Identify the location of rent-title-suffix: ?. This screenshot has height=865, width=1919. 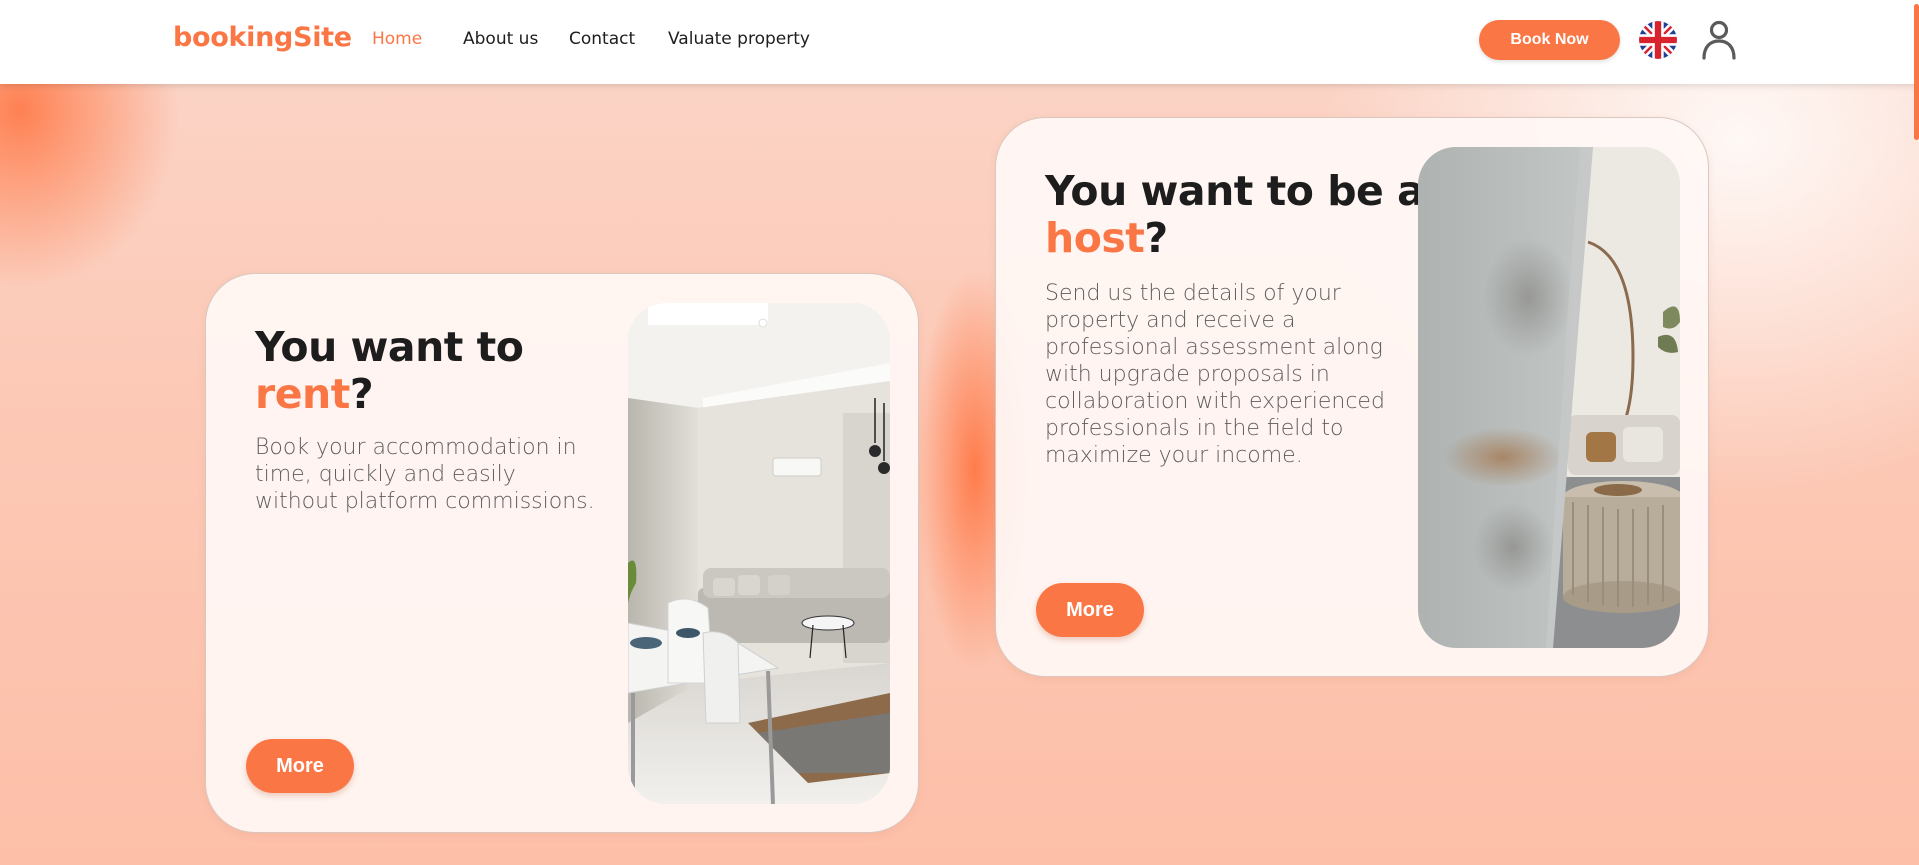
(361, 394).